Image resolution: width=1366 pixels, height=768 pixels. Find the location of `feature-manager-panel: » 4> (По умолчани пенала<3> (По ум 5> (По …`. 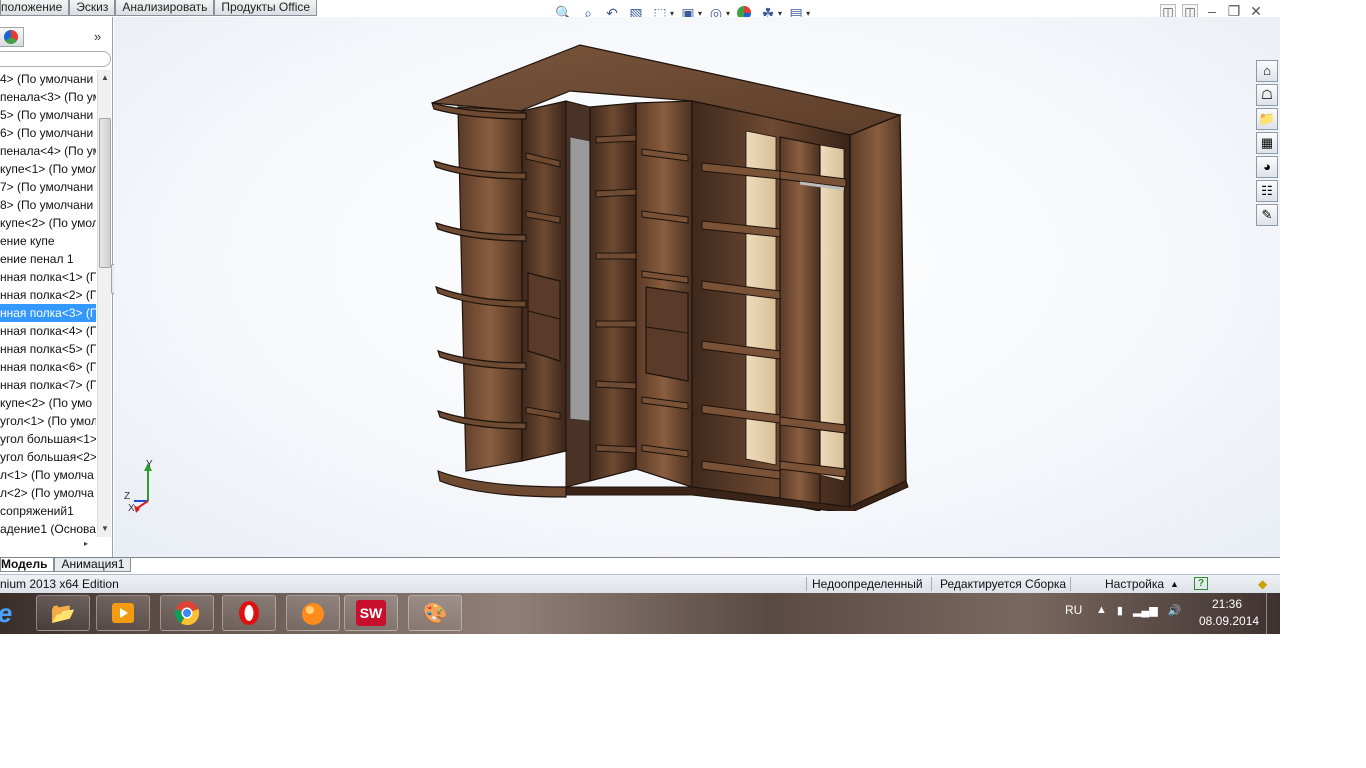

feature-manager-panel: » 4> (По умолчани пенала<3> (По ум 5> (По … is located at coordinates (56, 287).